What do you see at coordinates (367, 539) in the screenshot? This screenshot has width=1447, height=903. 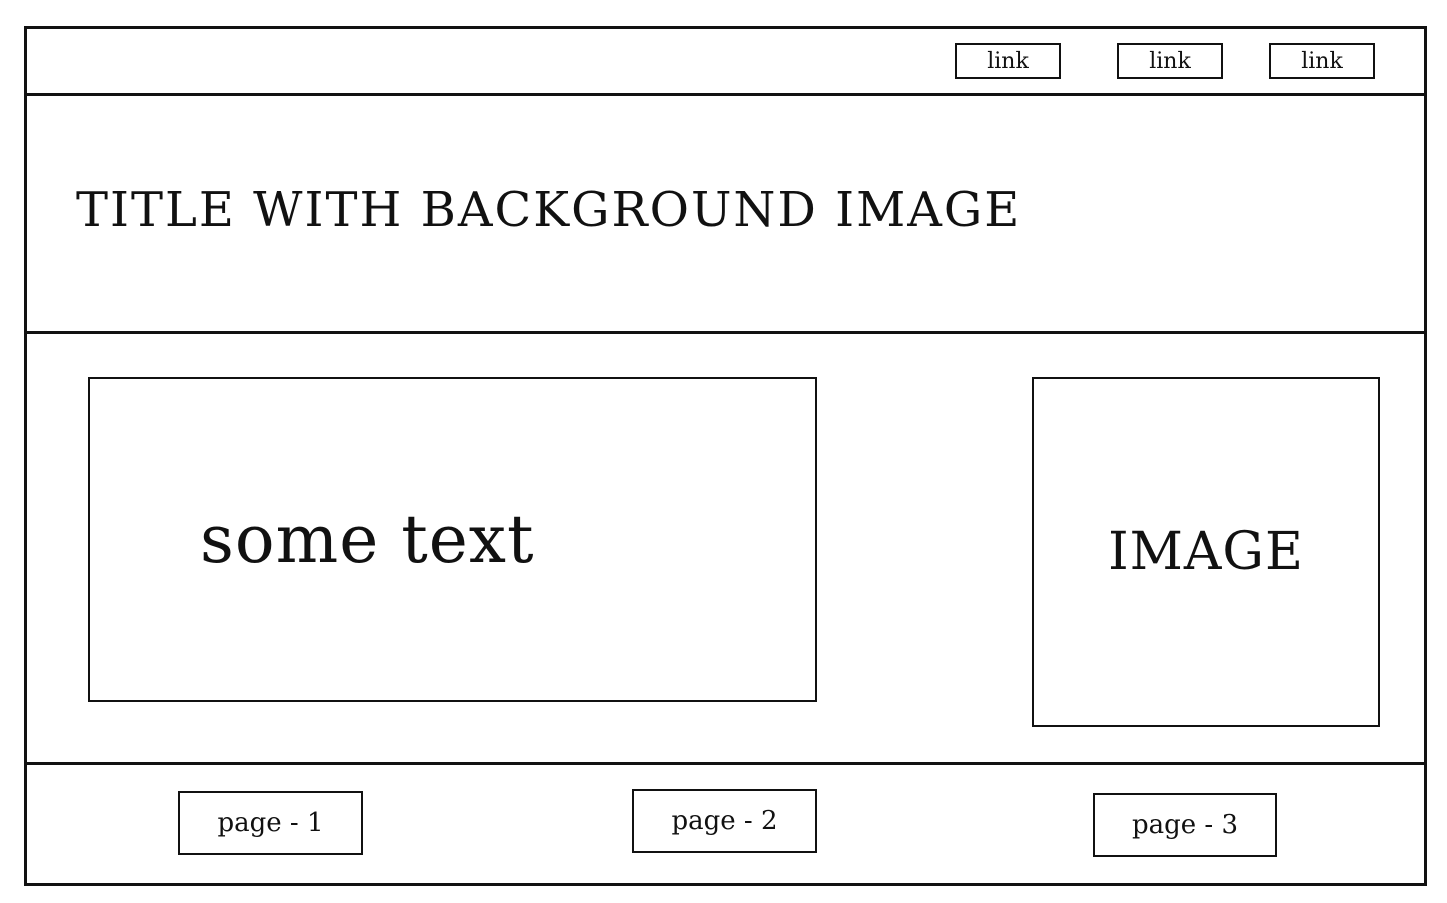 I see `text-panel-label: some text` at bounding box center [367, 539].